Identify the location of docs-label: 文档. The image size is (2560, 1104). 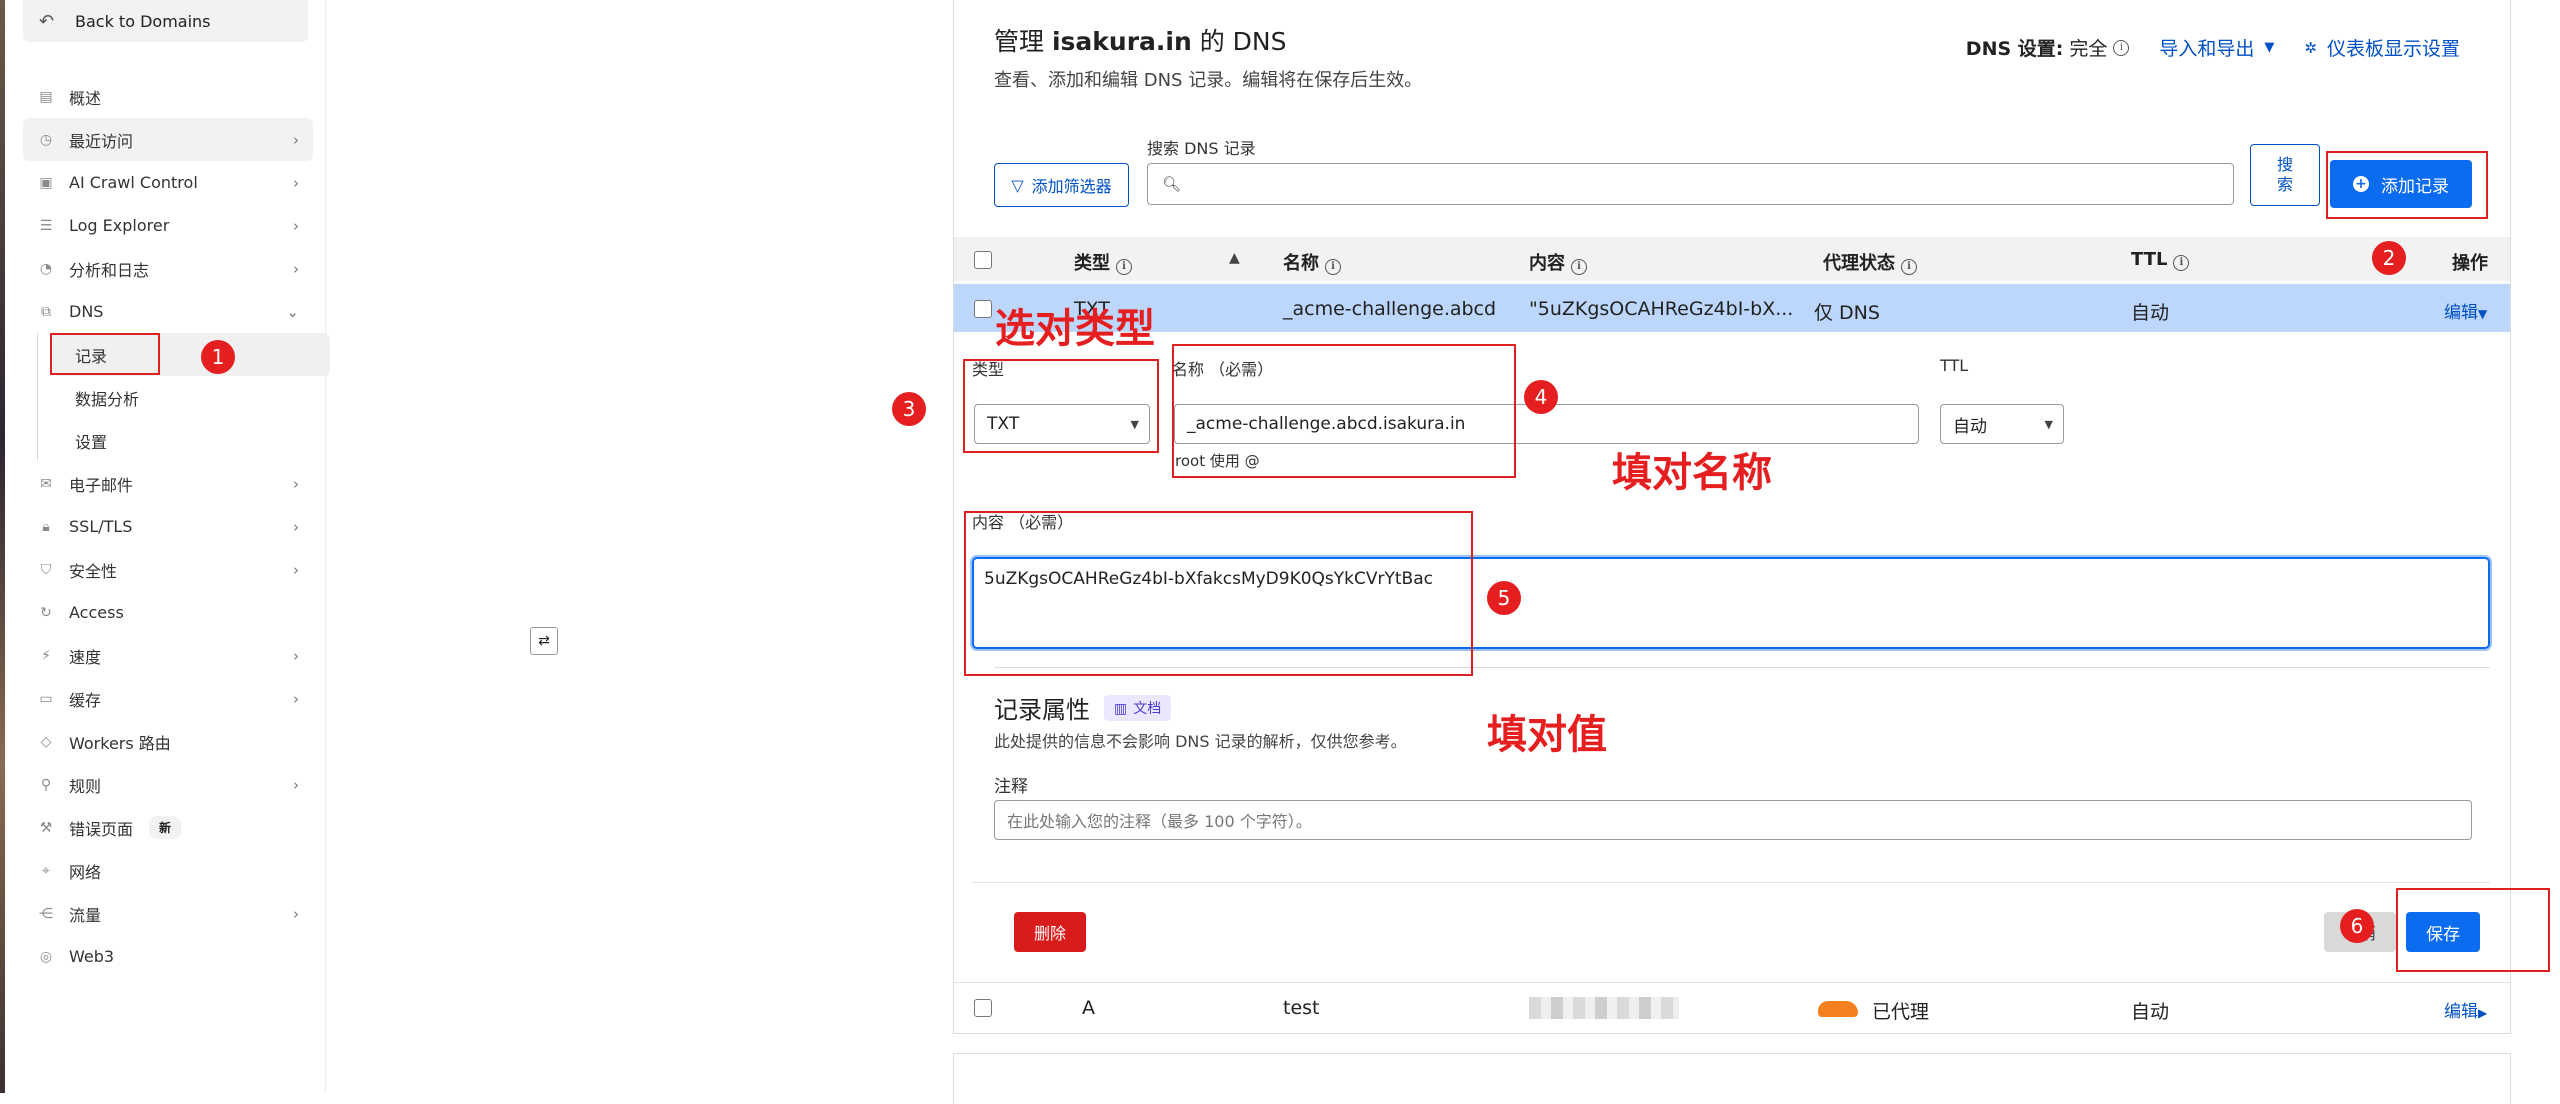
(1147, 708).